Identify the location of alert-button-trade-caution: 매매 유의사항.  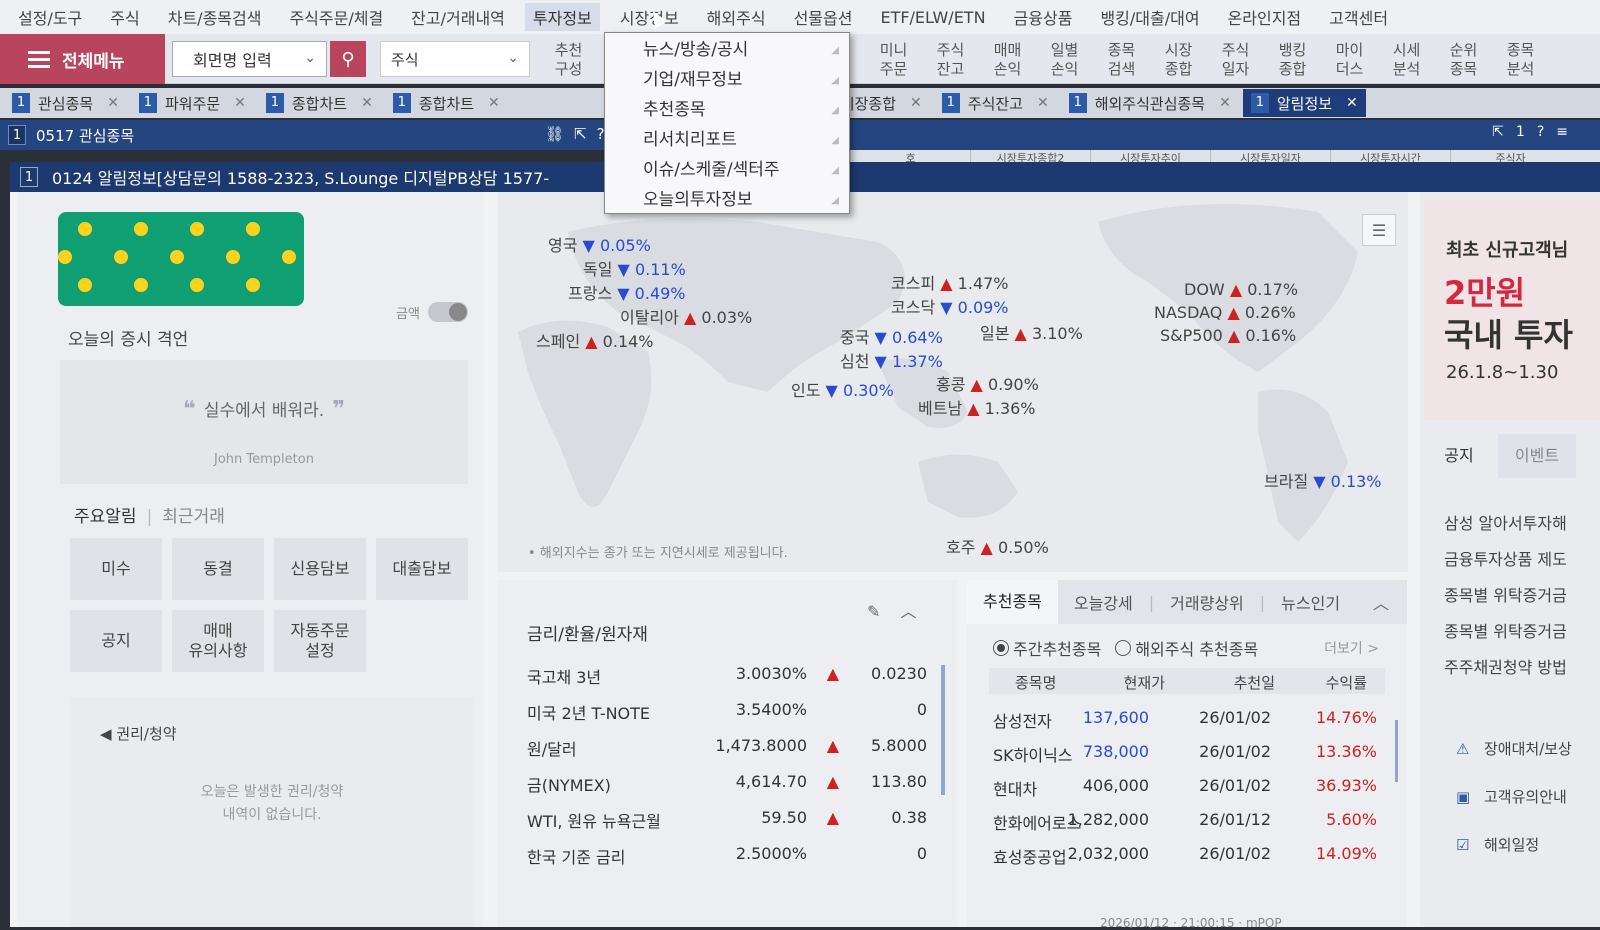
(218, 641).